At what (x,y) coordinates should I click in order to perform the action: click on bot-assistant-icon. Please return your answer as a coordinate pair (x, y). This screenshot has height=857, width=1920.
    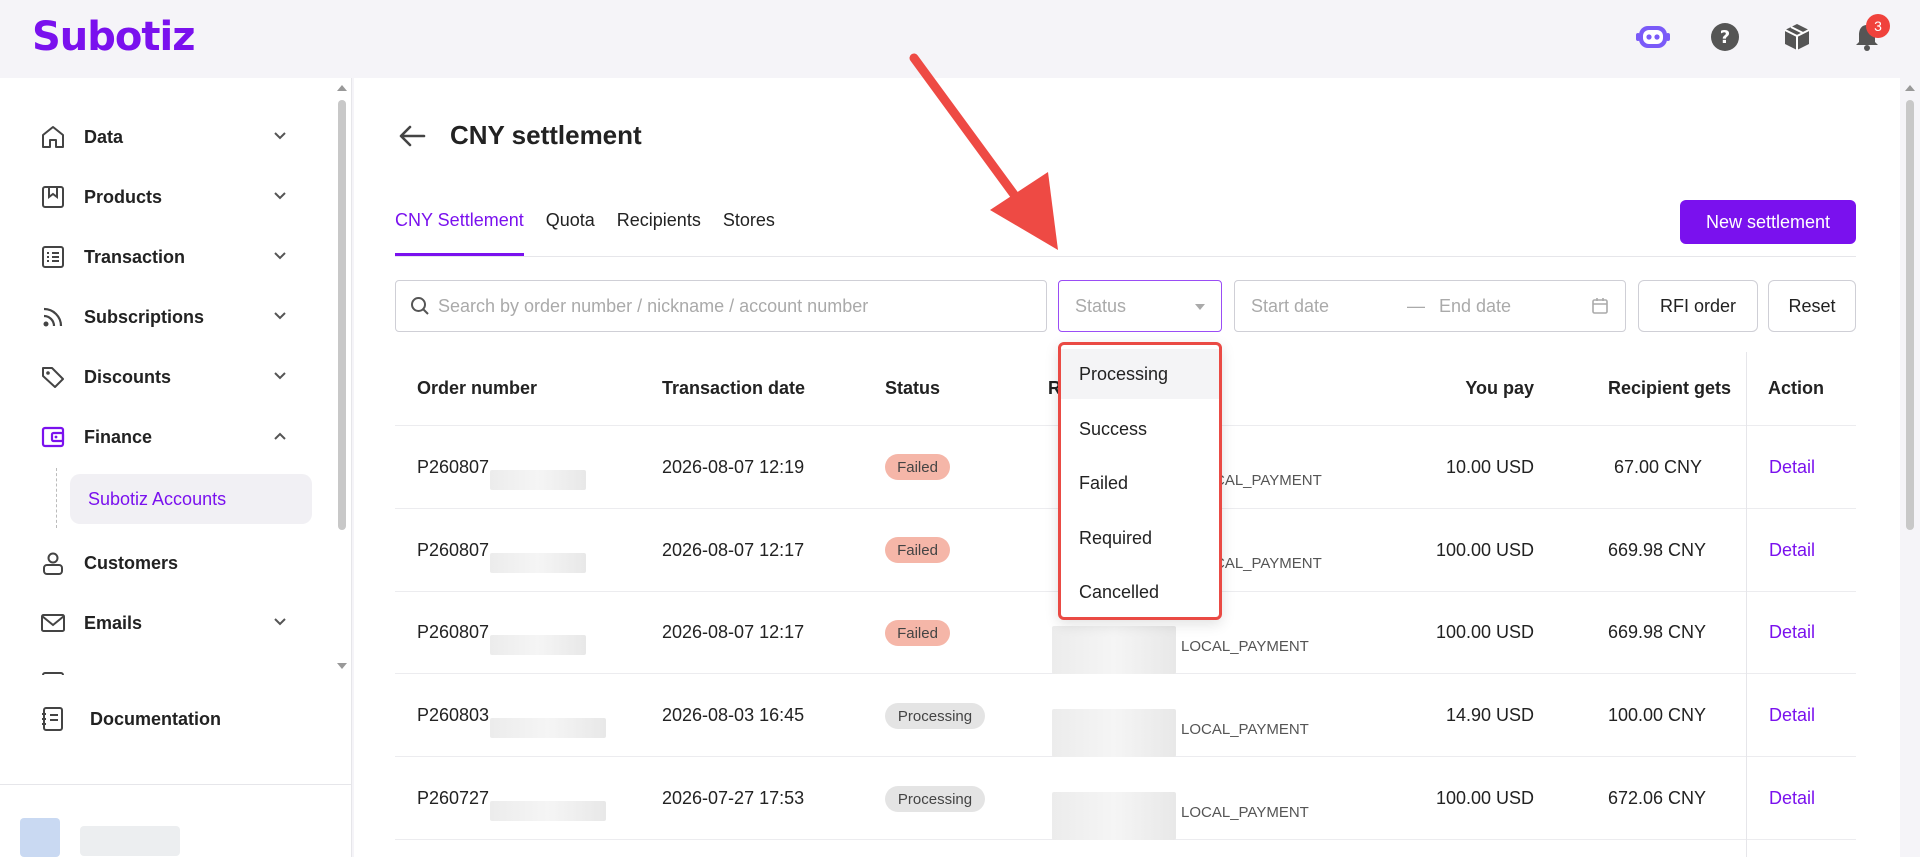
    Looking at the image, I should click on (1653, 37).